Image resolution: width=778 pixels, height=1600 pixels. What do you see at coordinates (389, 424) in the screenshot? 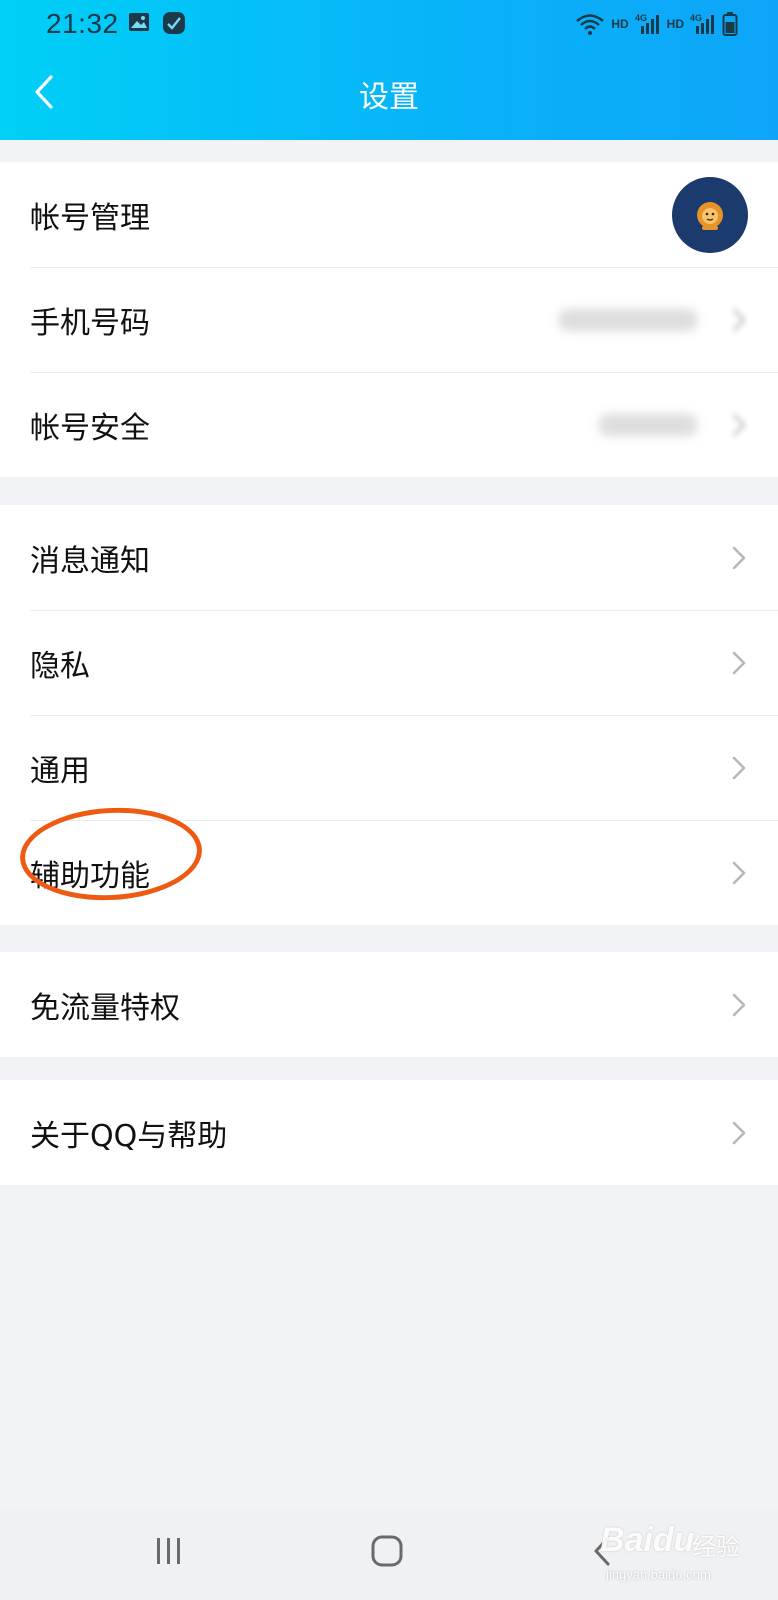
I see `settings-item-account-security: 帐号安全` at bounding box center [389, 424].